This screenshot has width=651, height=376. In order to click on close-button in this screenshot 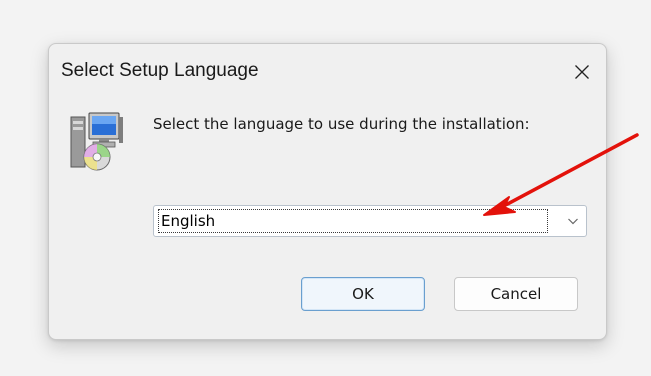, I will do `click(582, 72)`.